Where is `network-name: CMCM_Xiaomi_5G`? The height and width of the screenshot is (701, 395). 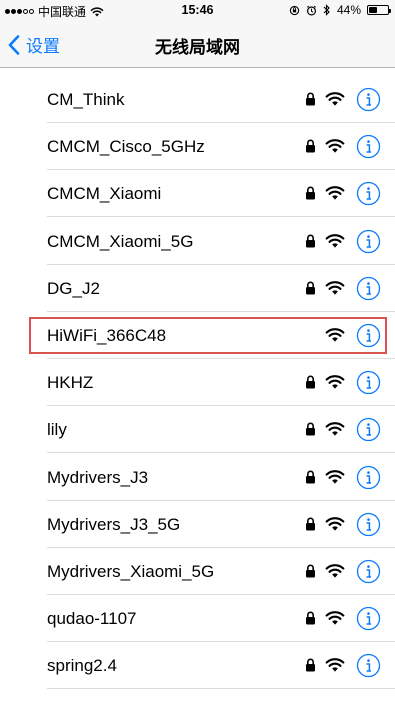
network-name: CMCM_Xiaomi_5G is located at coordinates (120, 241).